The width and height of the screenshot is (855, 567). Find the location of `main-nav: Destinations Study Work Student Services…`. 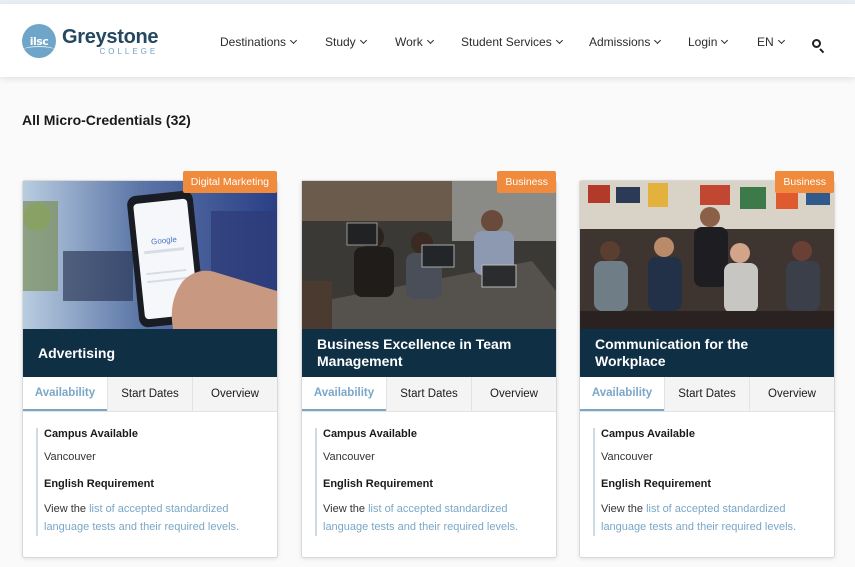

main-nav: Destinations Study Work Student Services… is located at coordinates (427, 45).